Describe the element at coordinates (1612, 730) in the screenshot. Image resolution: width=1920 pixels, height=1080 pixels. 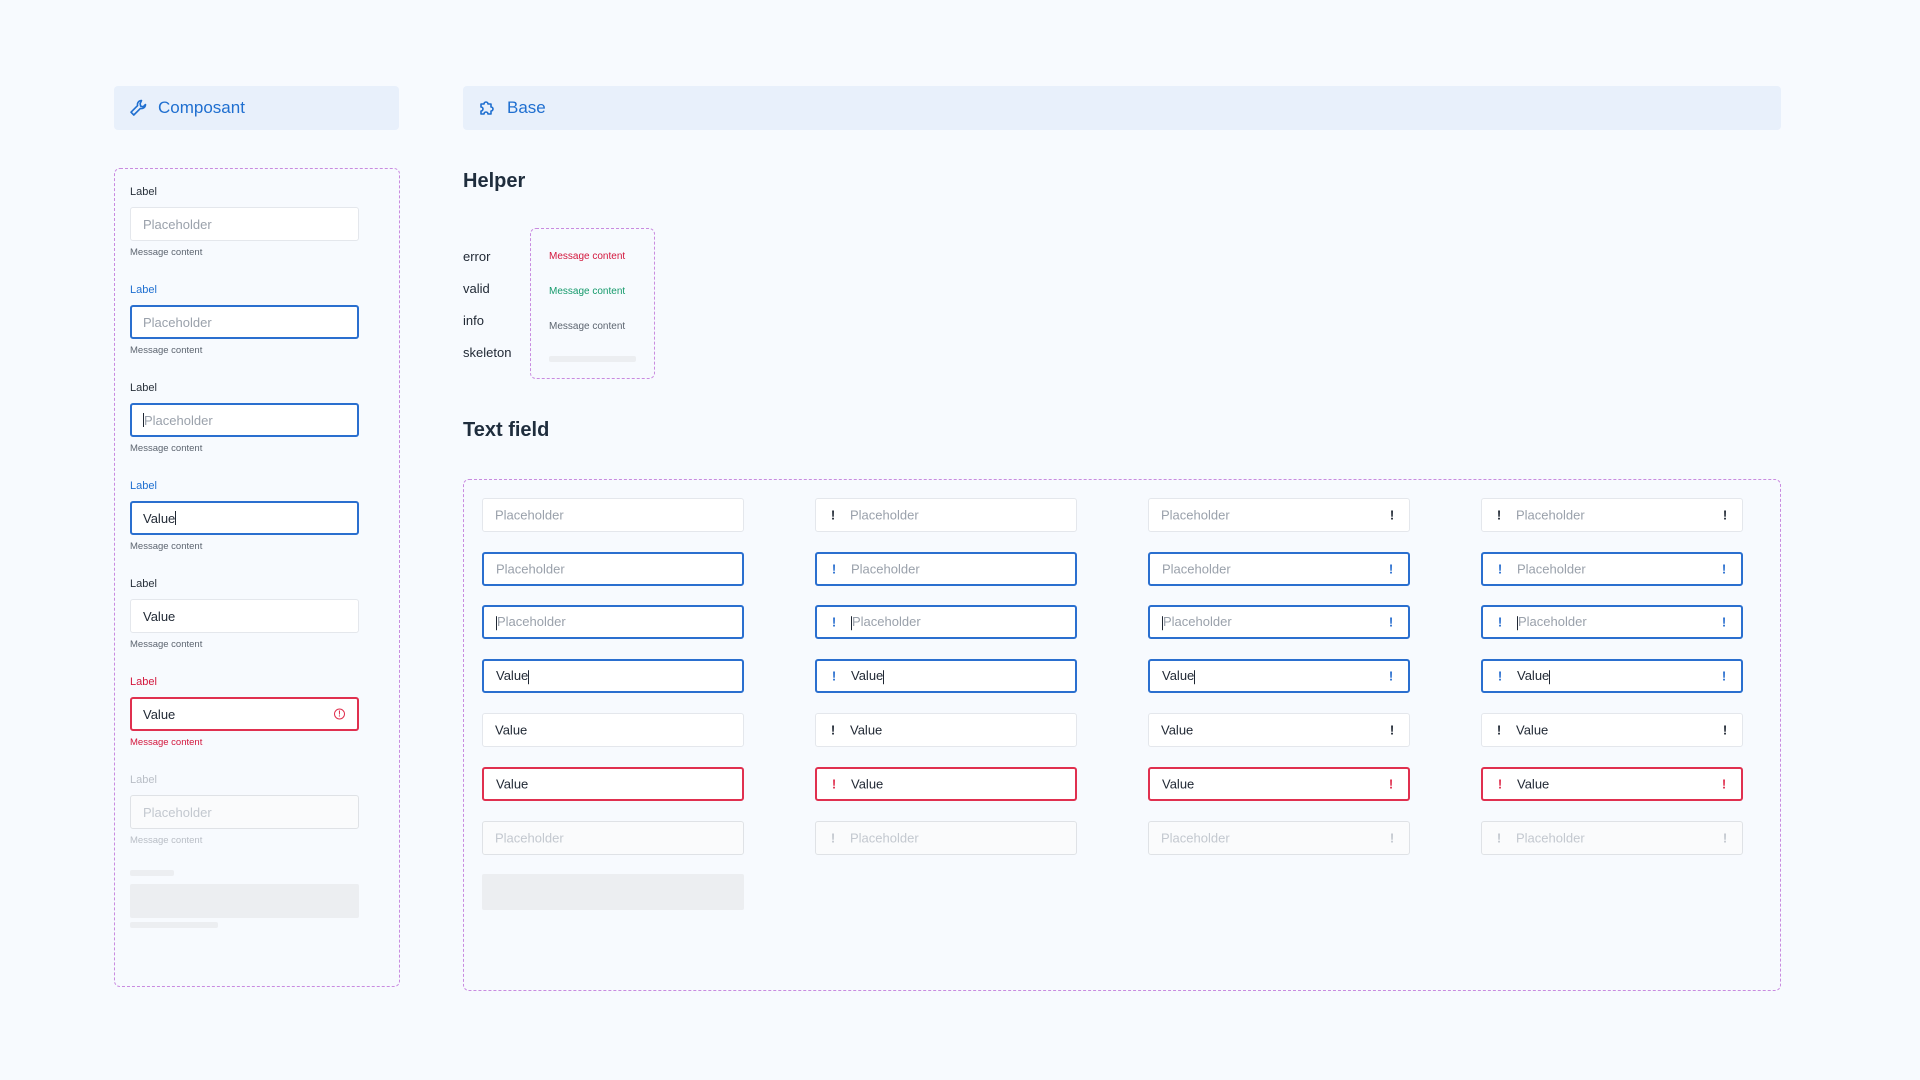
I see `text-field-filled: Value!!` at that location.